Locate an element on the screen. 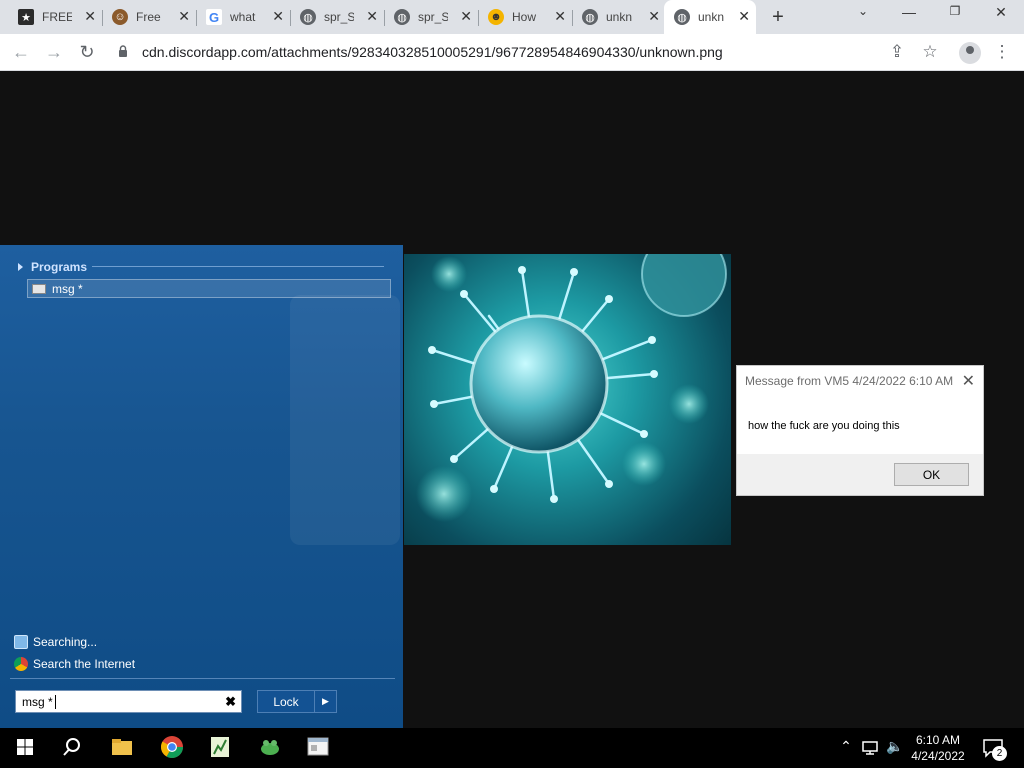 The image size is (1024, 768). network-icon is located at coordinates (870, 748).